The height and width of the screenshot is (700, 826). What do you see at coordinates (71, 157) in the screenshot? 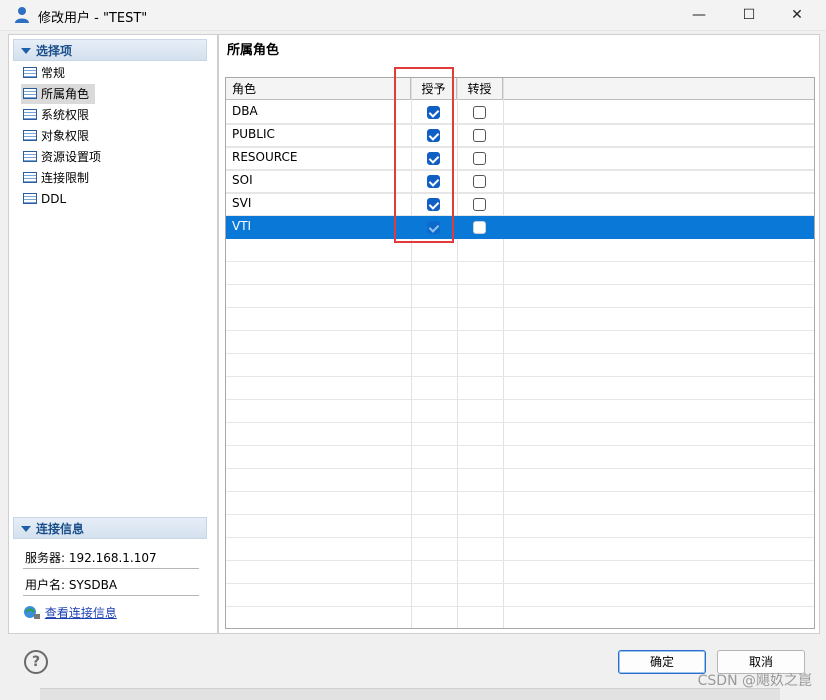
I see `nav-item-label: 资源设置项` at bounding box center [71, 157].